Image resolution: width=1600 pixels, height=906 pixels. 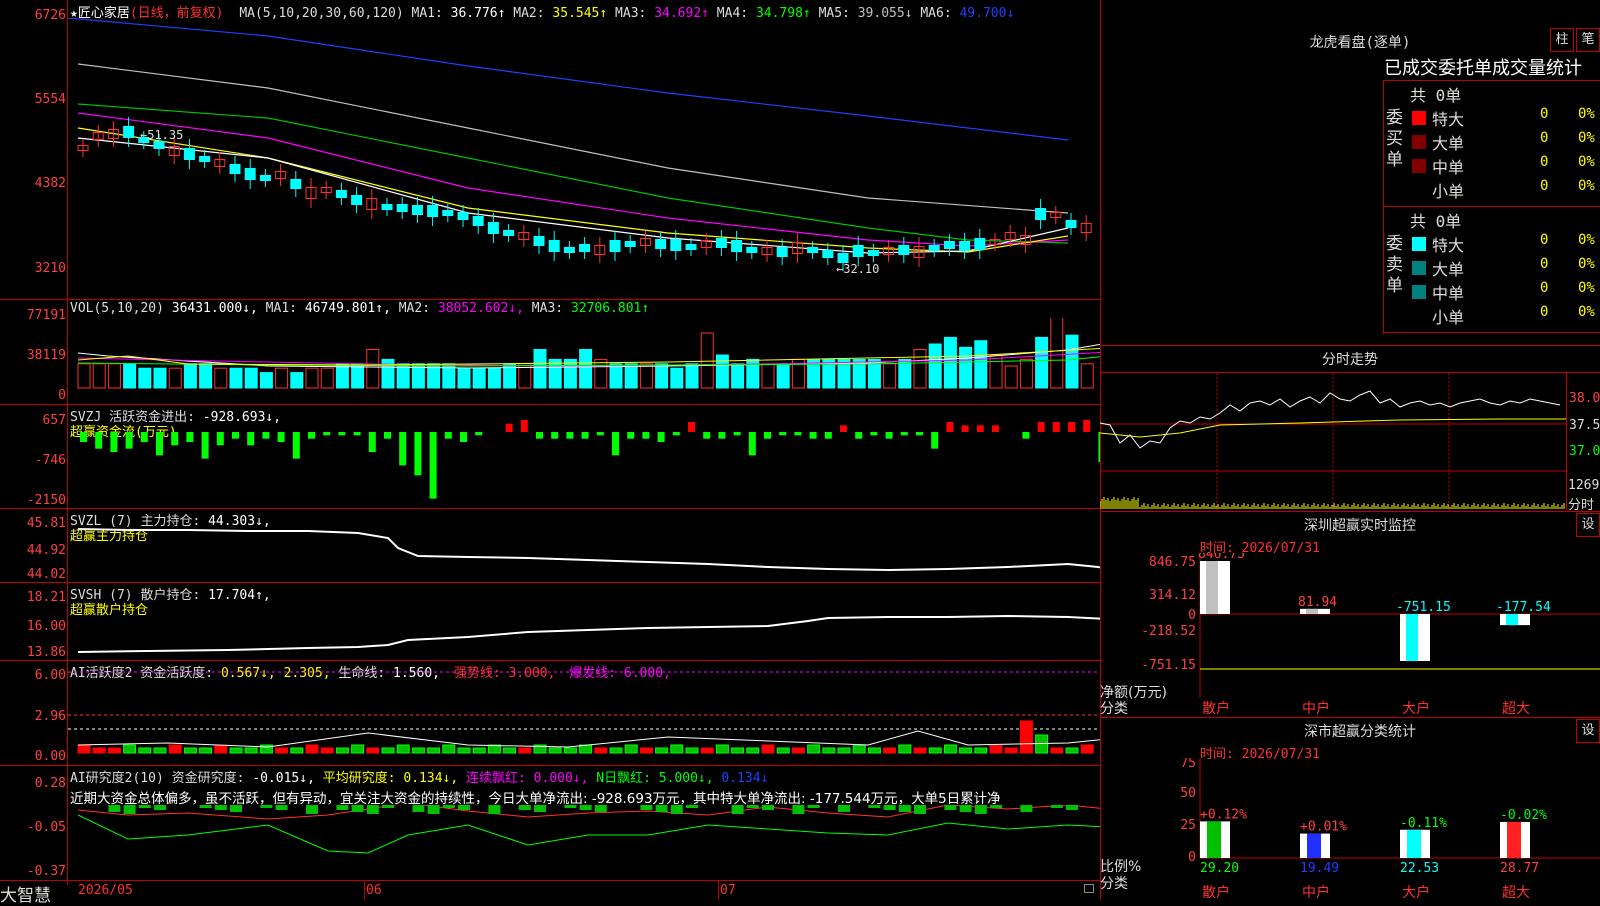 What do you see at coordinates (1544, 138) in the screenshot?
I see `order-count: 0` at bounding box center [1544, 138].